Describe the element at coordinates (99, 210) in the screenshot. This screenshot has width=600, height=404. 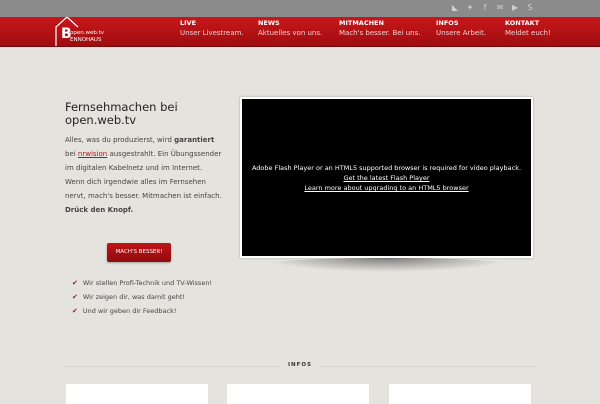
I see `text-bold: Drück den Knopf.` at that location.